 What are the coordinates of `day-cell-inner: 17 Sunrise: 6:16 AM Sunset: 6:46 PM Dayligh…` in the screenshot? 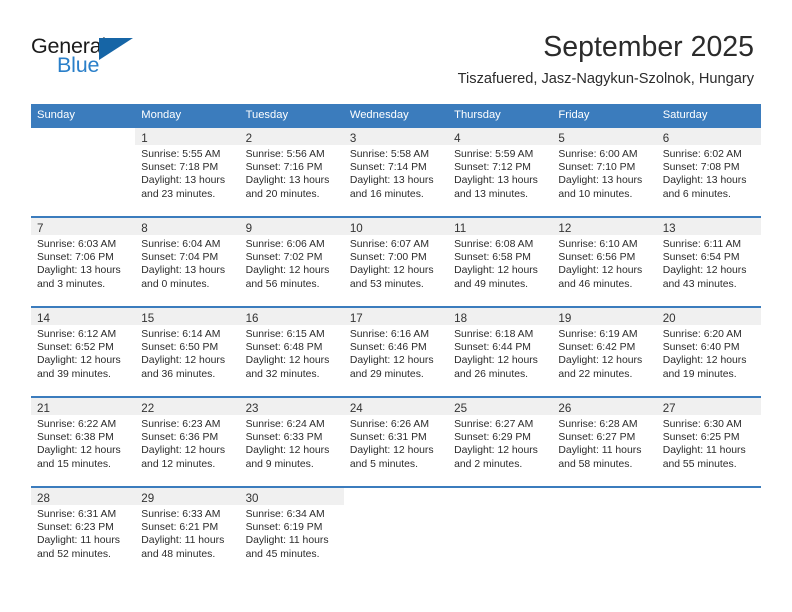 It's located at (396, 352).